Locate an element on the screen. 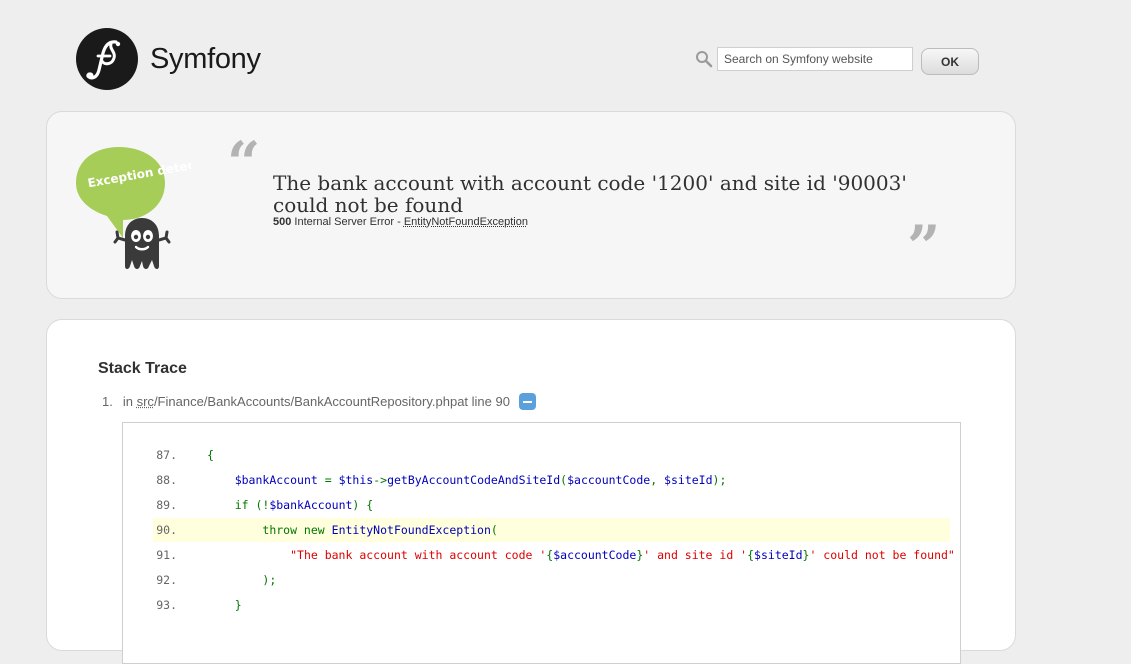 This screenshot has width=1131, height=664. line-number: 92. is located at coordinates (165, 580).